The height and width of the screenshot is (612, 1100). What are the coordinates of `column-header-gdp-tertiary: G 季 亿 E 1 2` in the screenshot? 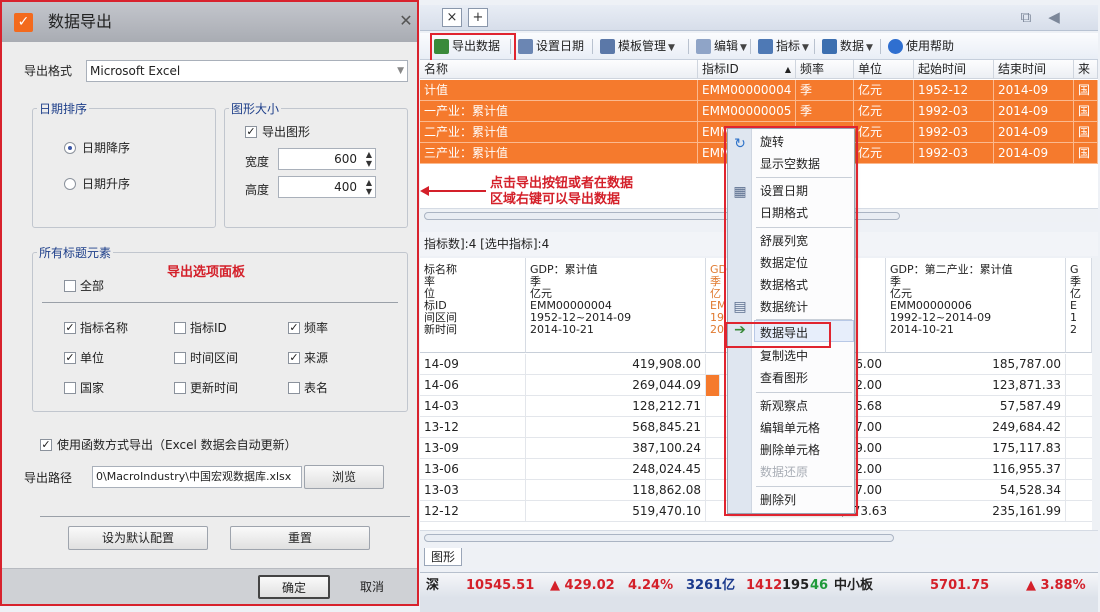 It's located at (1079, 305).